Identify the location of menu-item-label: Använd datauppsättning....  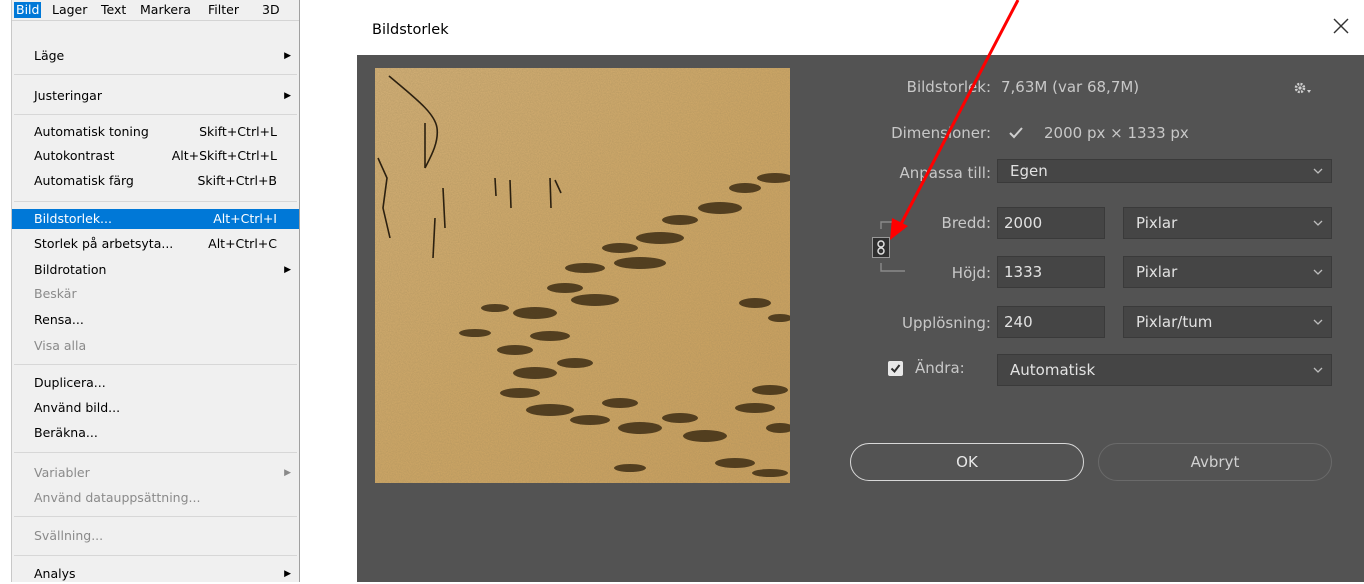
(117, 497).